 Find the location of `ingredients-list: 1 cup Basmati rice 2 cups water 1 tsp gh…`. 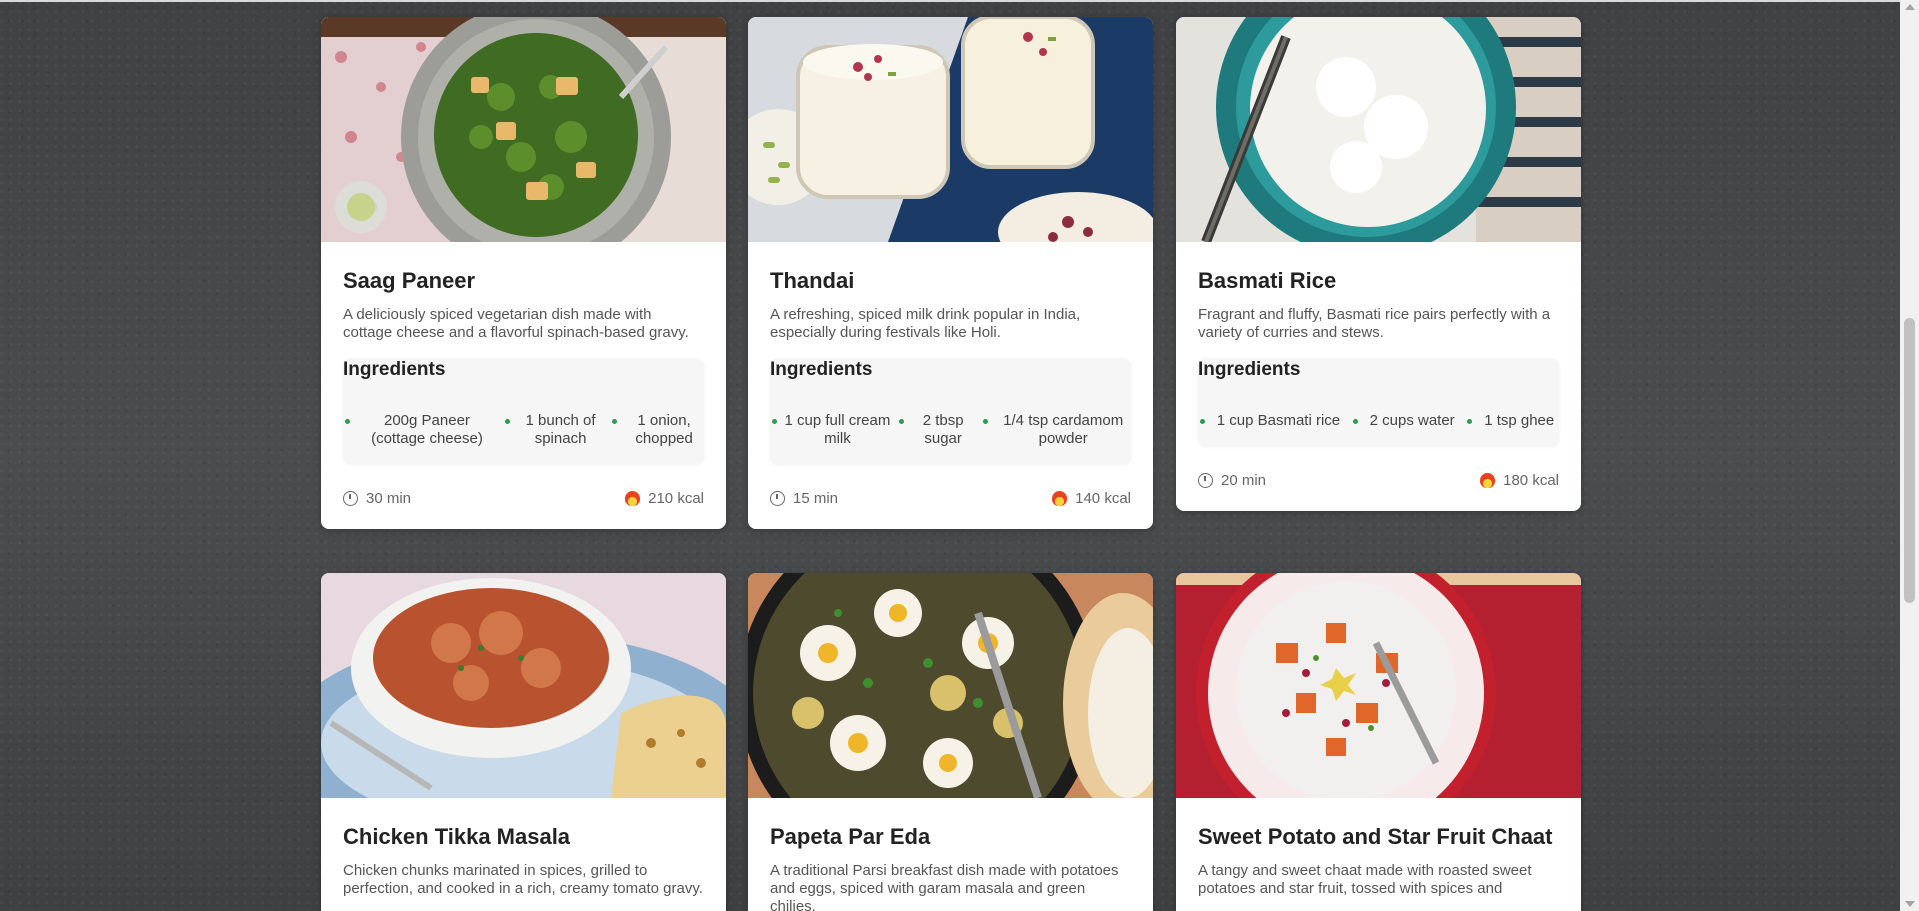

ingredients-list: 1 cup Basmati rice 2 cups water 1 tsp gh… is located at coordinates (1378, 421).